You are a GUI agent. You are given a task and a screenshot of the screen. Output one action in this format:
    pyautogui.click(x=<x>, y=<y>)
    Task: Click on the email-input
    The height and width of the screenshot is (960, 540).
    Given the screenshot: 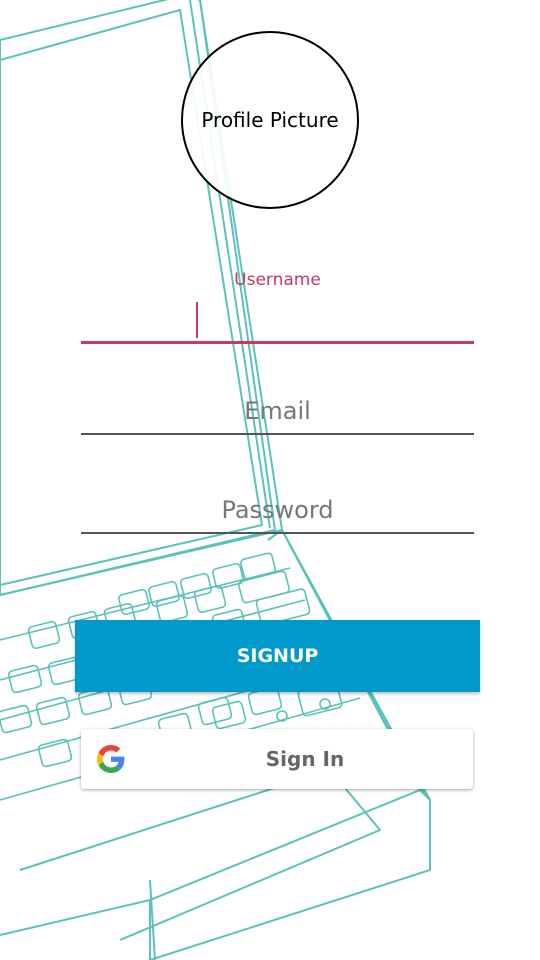 What is the action you would take?
    pyautogui.click(x=277, y=411)
    